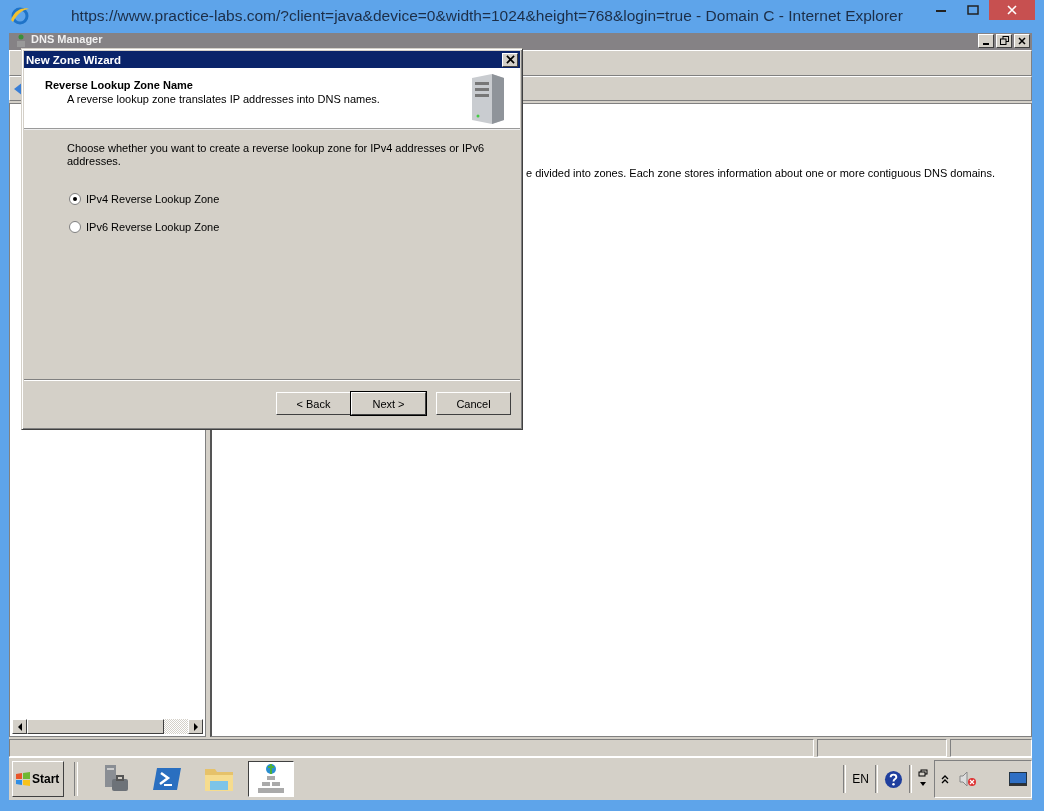 The height and width of the screenshot is (811, 1044). What do you see at coordinates (38, 779) in the screenshot?
I see `start-button: Start` at bounding box center [38, 779].